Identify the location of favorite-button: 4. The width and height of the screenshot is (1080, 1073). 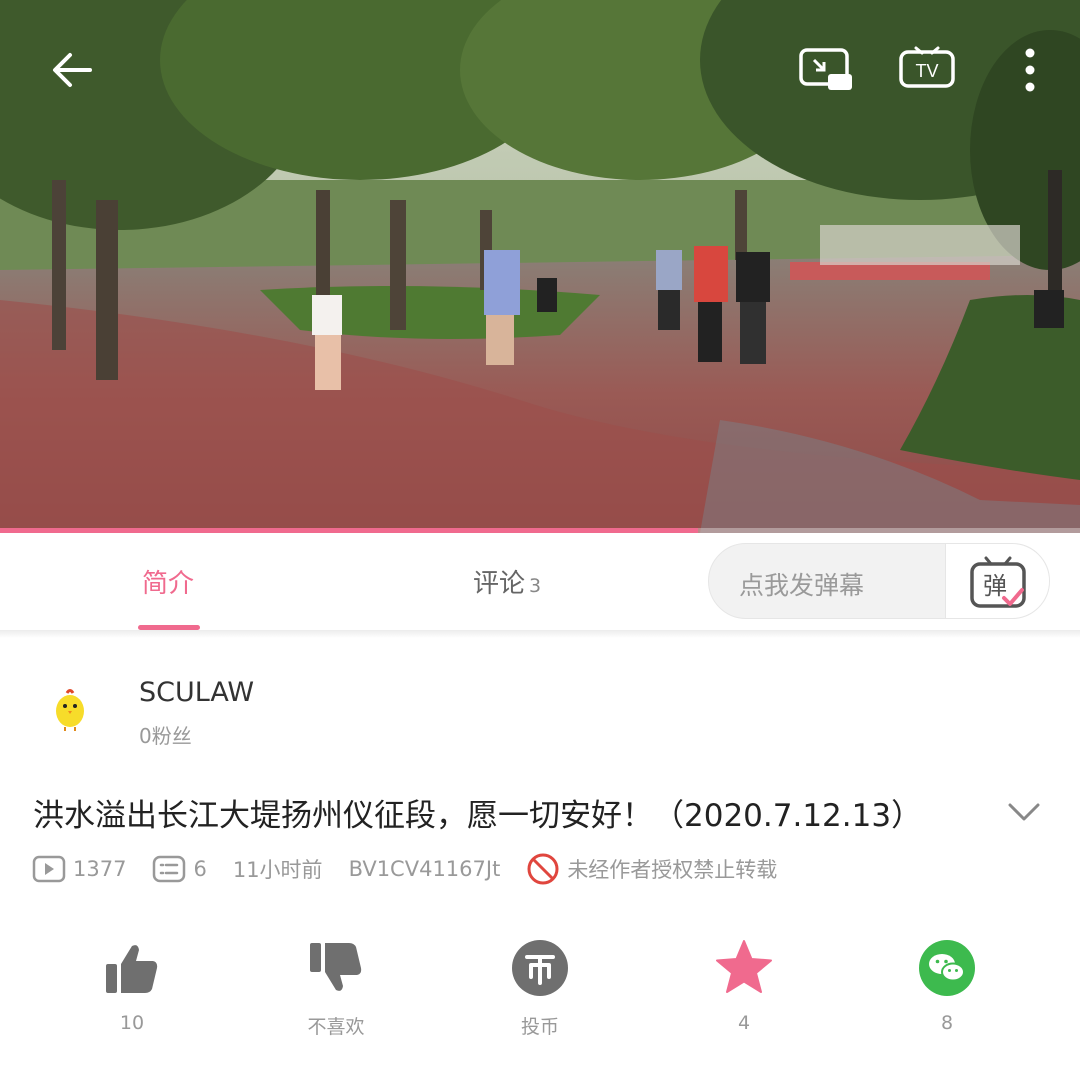
(744, 986).